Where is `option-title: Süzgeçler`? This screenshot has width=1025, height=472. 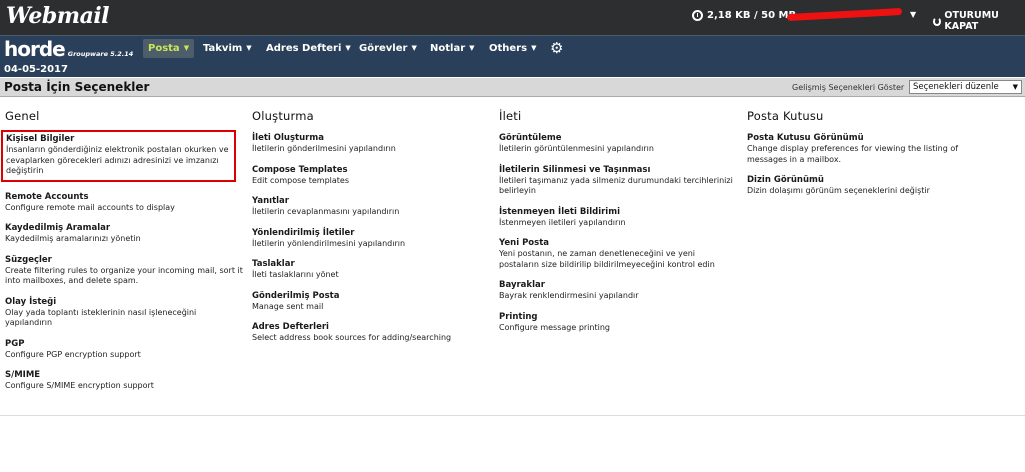
option-title: Süzgeçler is located at coordinates (28, 259).